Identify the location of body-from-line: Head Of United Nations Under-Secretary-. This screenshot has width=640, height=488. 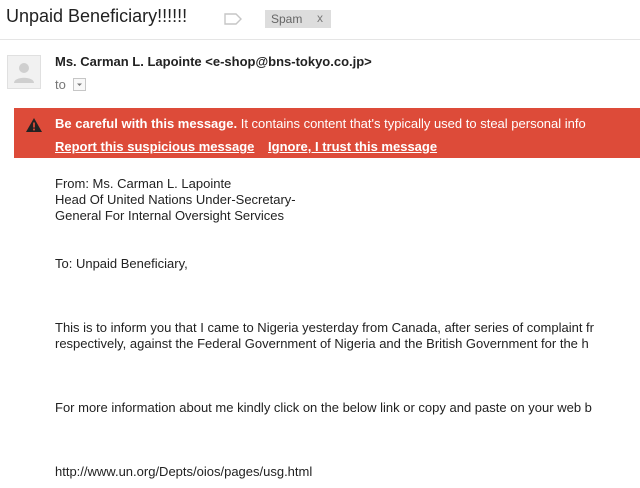
(175, 199).